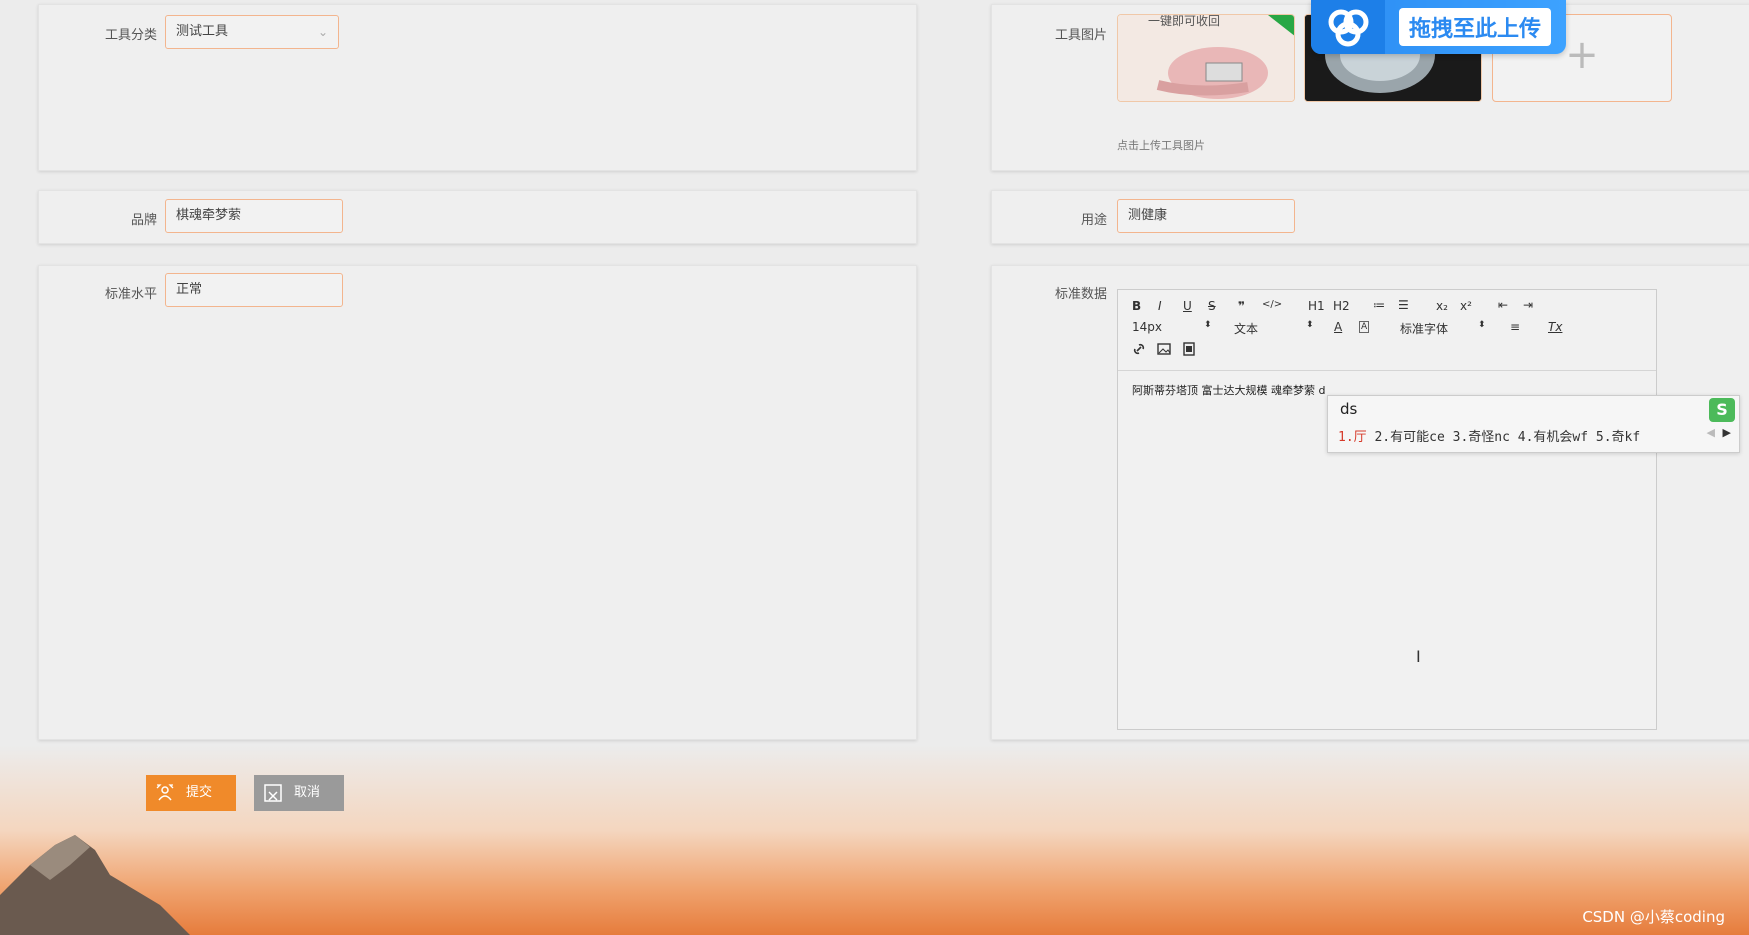 This screenshot has width=1749, height=935. I want to click on font-family-select: 标准字体 ⬍, so click(1443, 328).